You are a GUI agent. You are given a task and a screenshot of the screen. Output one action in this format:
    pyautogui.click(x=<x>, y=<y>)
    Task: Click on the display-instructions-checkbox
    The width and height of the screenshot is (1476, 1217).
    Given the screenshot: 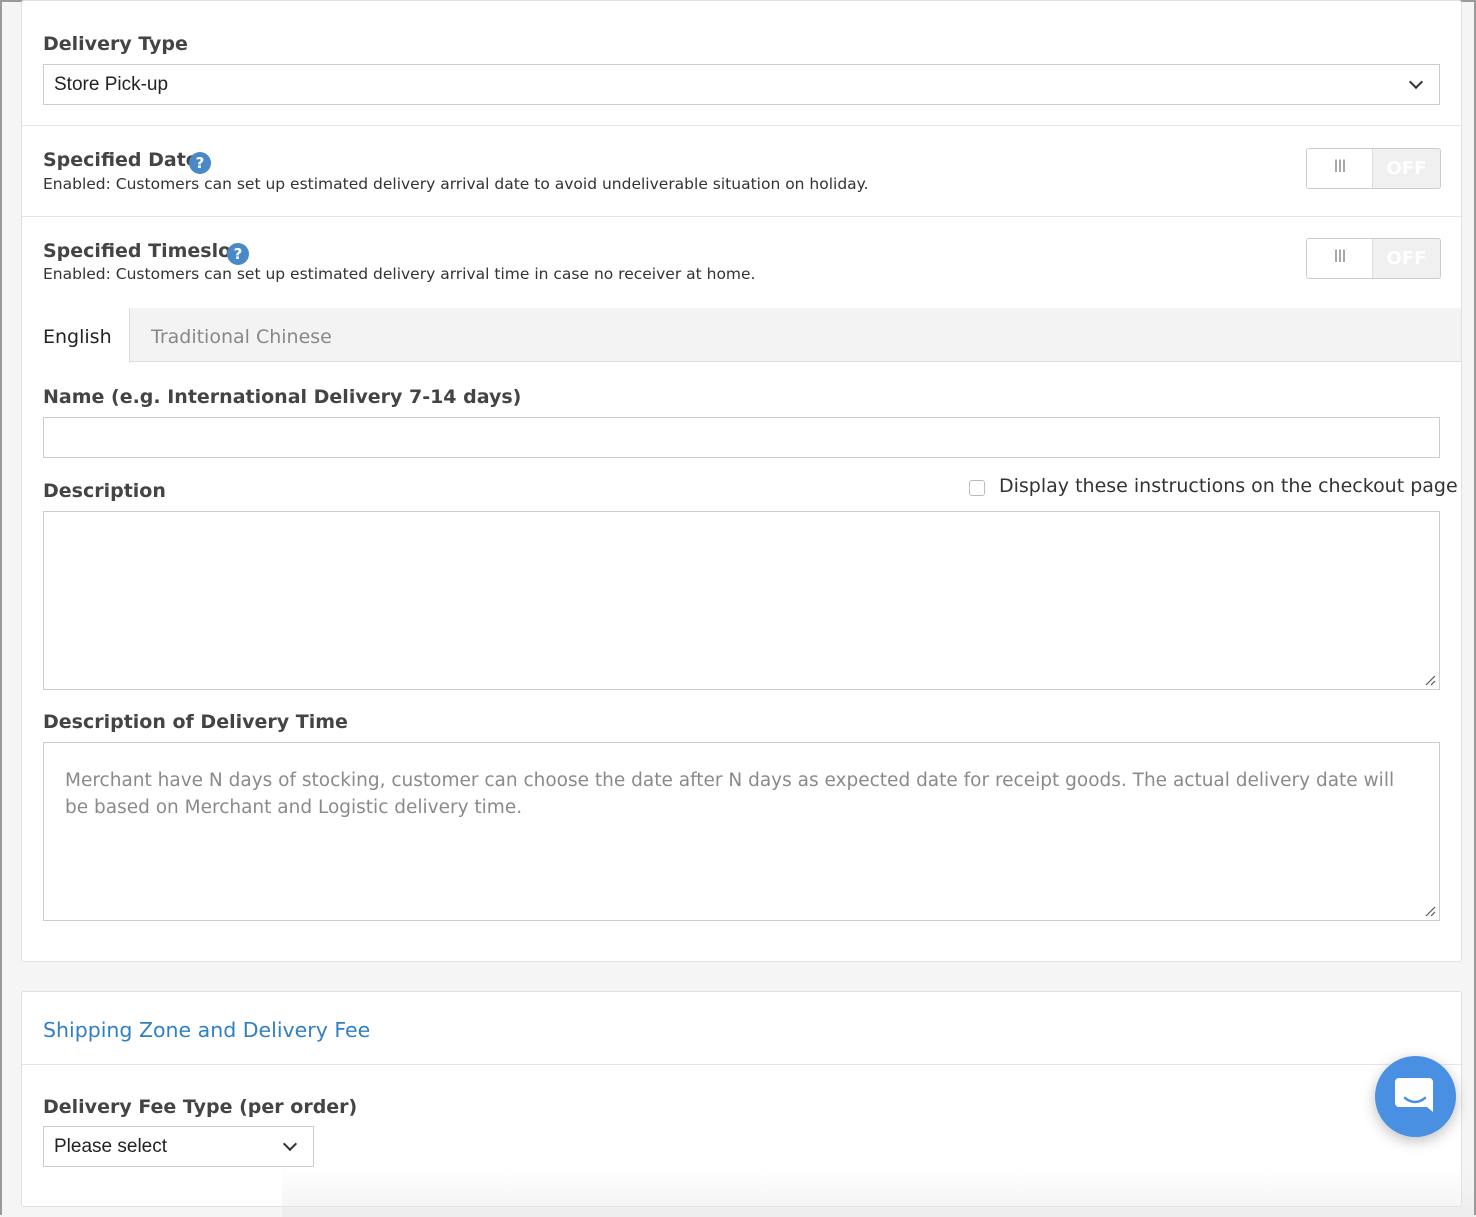 What is the action you would take?
    pyautogui.click(x=977, y=488)
    